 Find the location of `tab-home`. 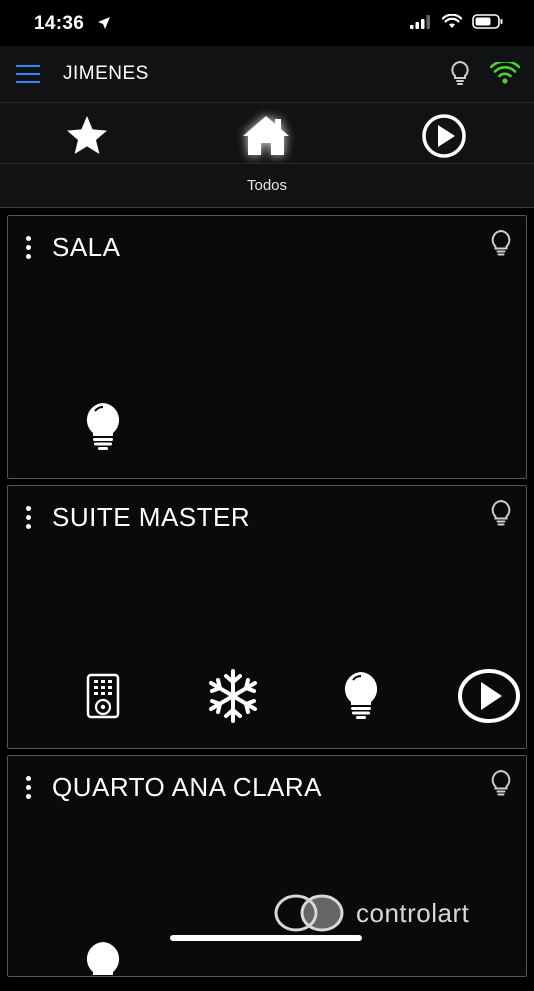

tab-home is located at coordinates (266, 136).